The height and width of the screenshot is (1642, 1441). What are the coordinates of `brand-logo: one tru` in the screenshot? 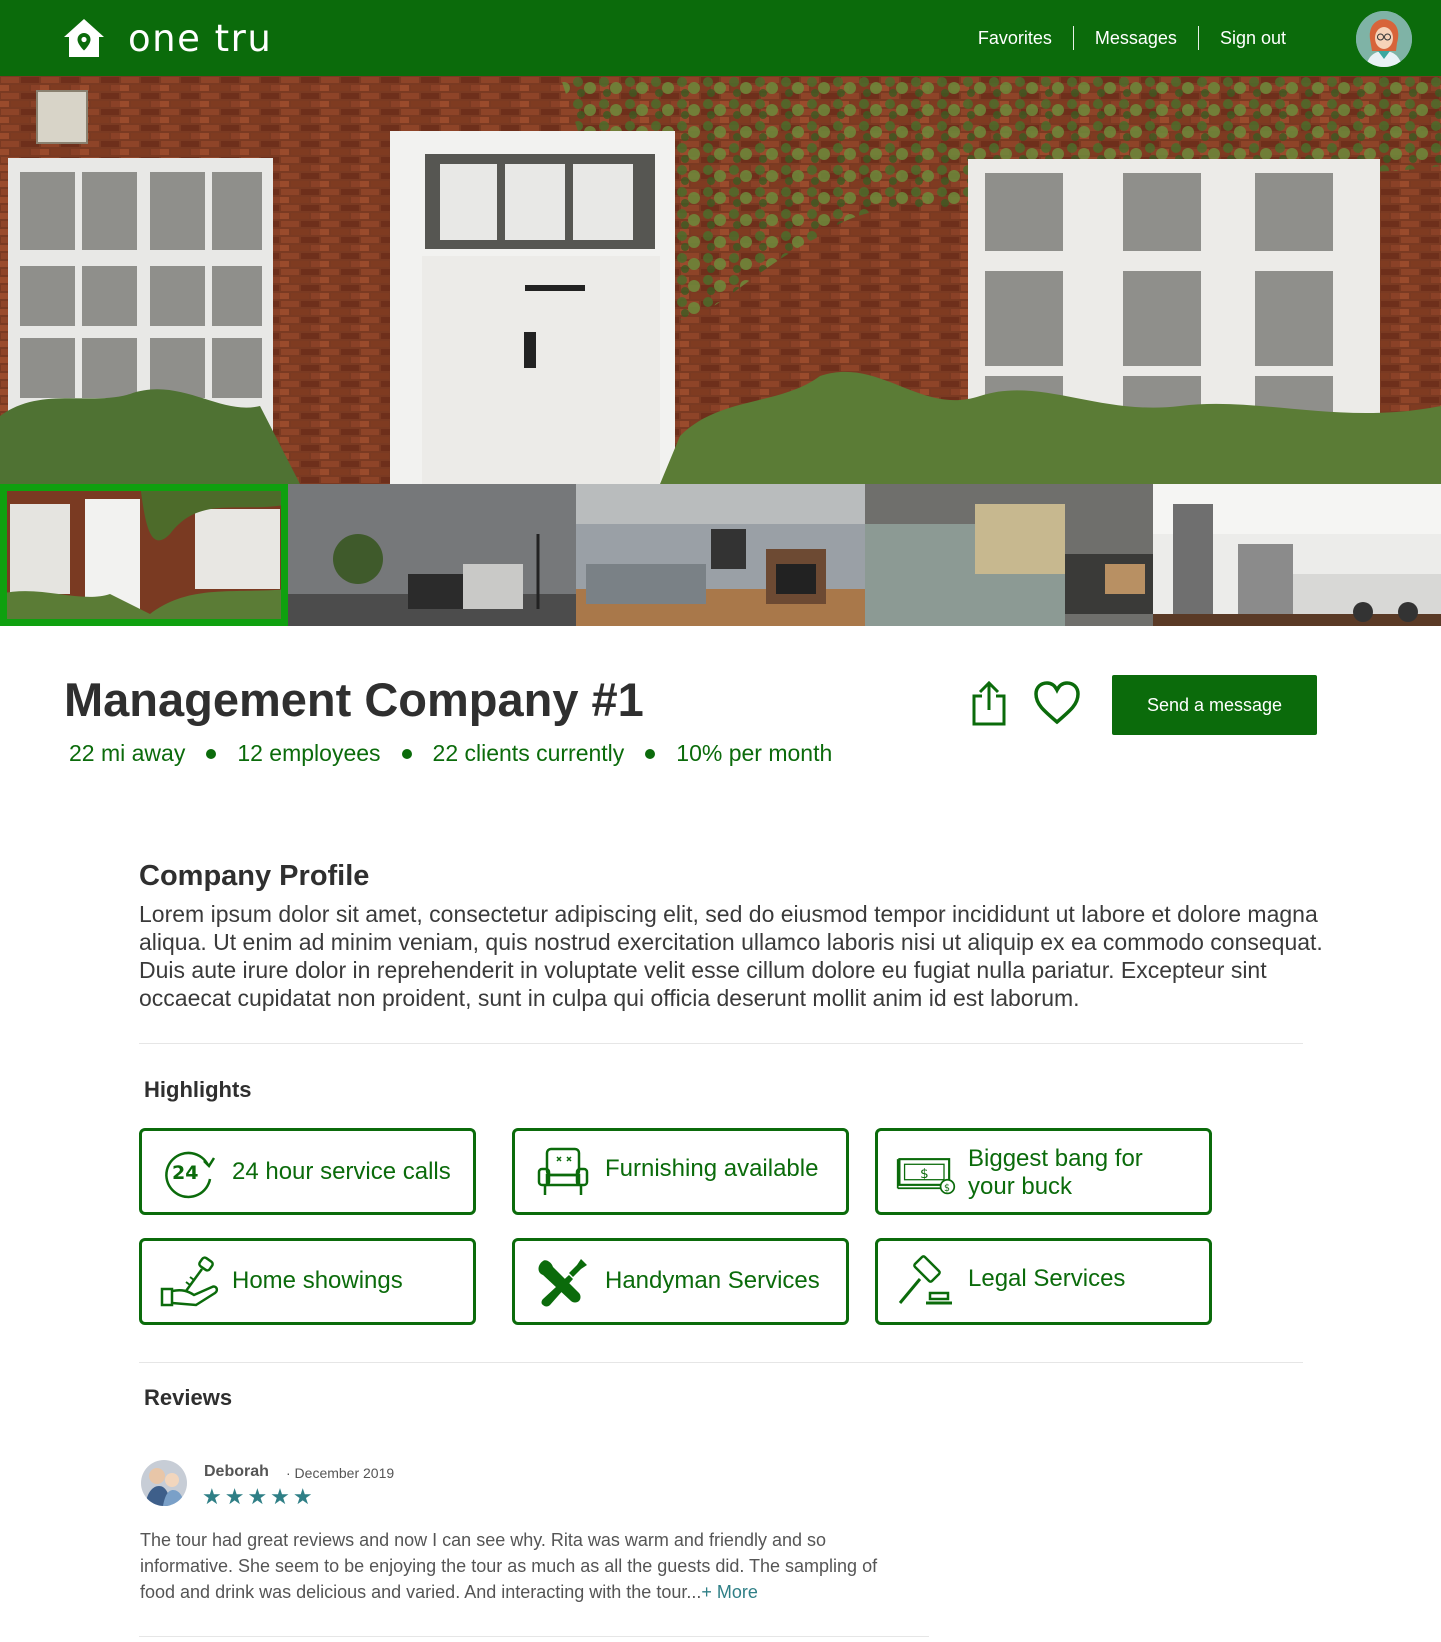 It's located at (167, 38).